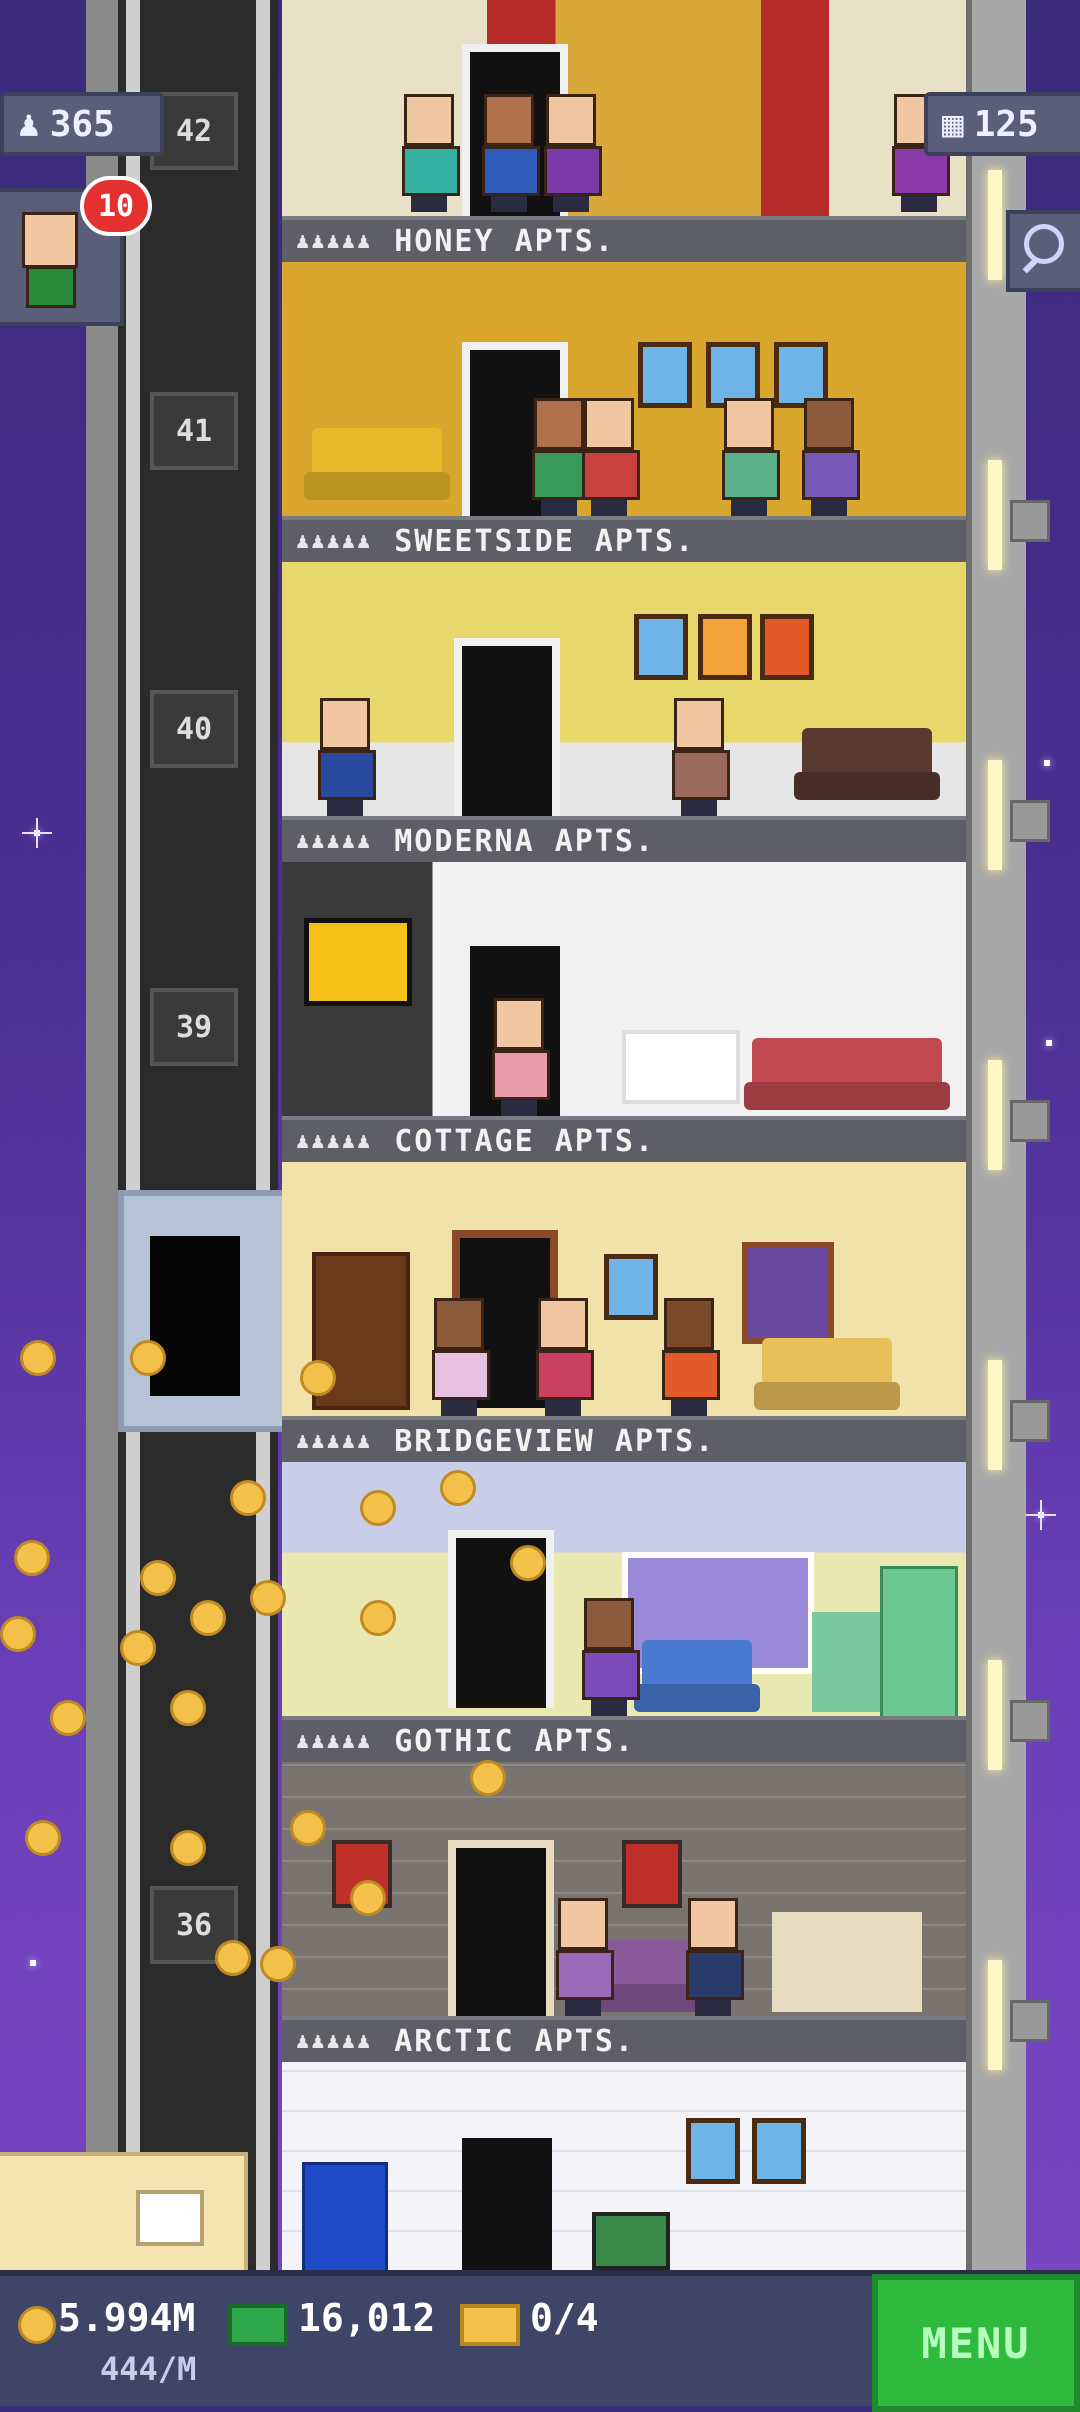  I want to click on search-button, so click(1043, 251).